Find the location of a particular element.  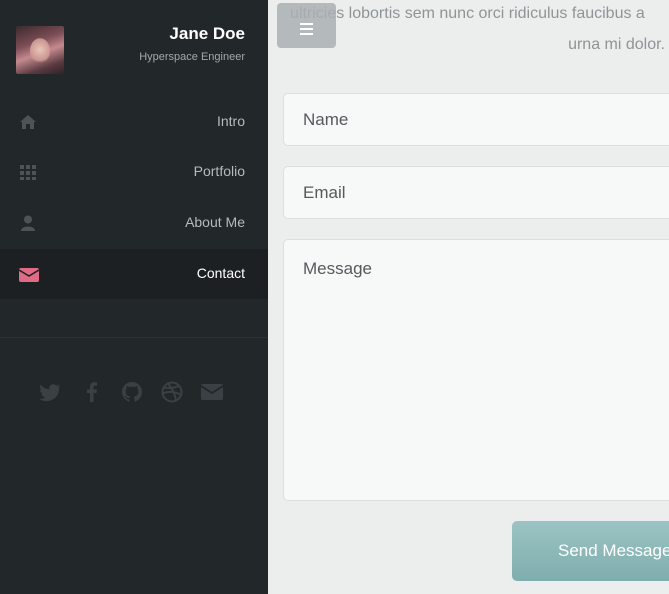

nav-item-intro: Intro is located at coordinates (134, 122).